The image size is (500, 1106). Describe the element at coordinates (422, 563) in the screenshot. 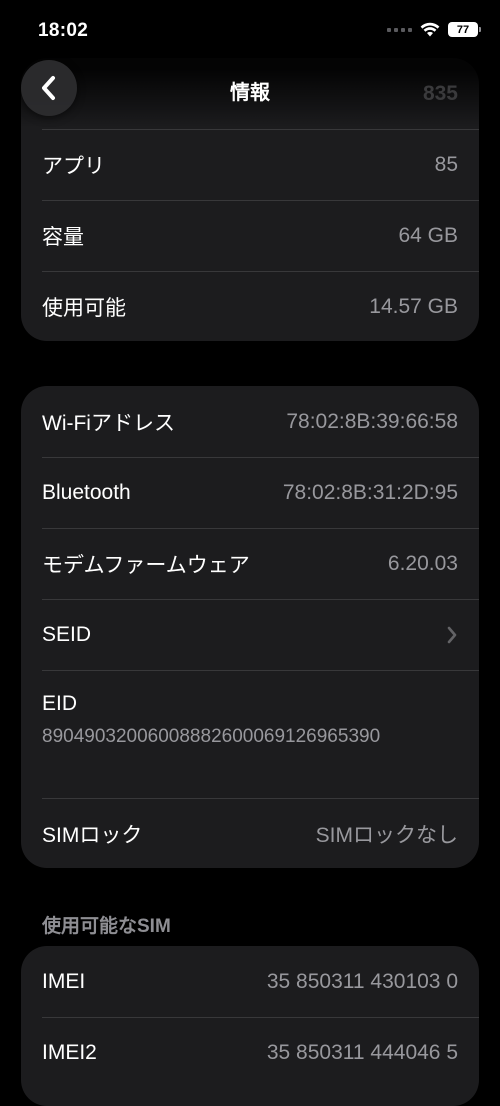

I see `row-value: 6.20.03` at that location.